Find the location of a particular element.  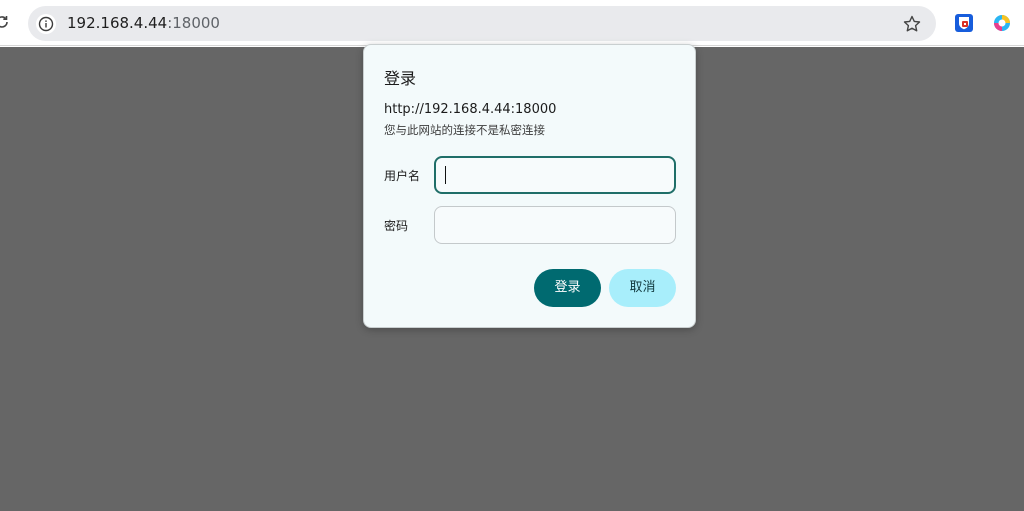

password-field is located at coordinates (555, 225).